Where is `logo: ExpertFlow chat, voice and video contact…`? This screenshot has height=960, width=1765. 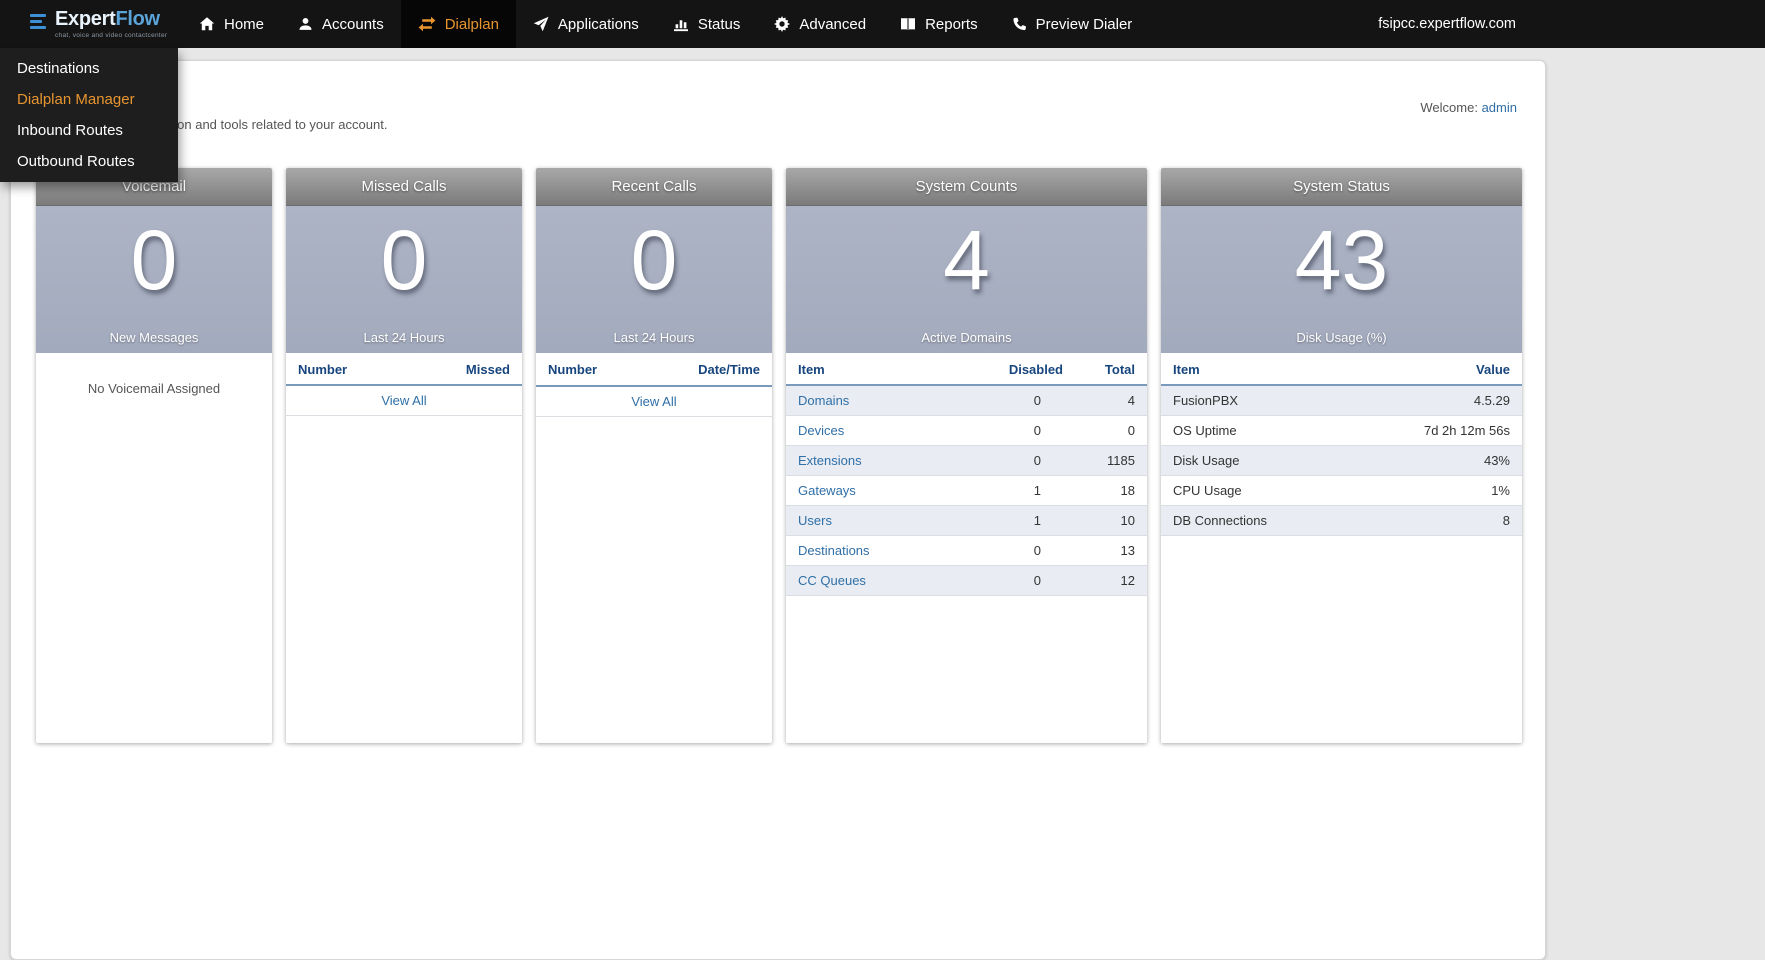 logo: ExpertFlow chat, voice and video contact… is located at coordinates (106, 24).